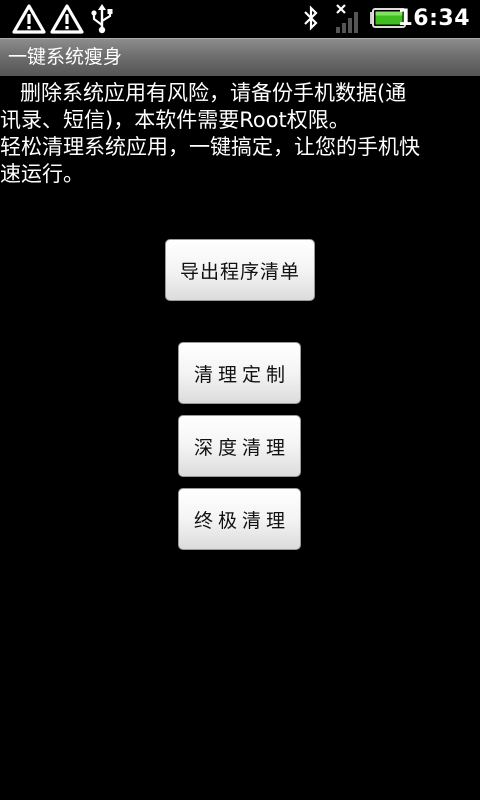  What do you see at coordinates (213, 93) in the screenshot?
I see `description-line: 删除系统应用有风险，请备份手机数据(通` at bounding box center [213, 93].